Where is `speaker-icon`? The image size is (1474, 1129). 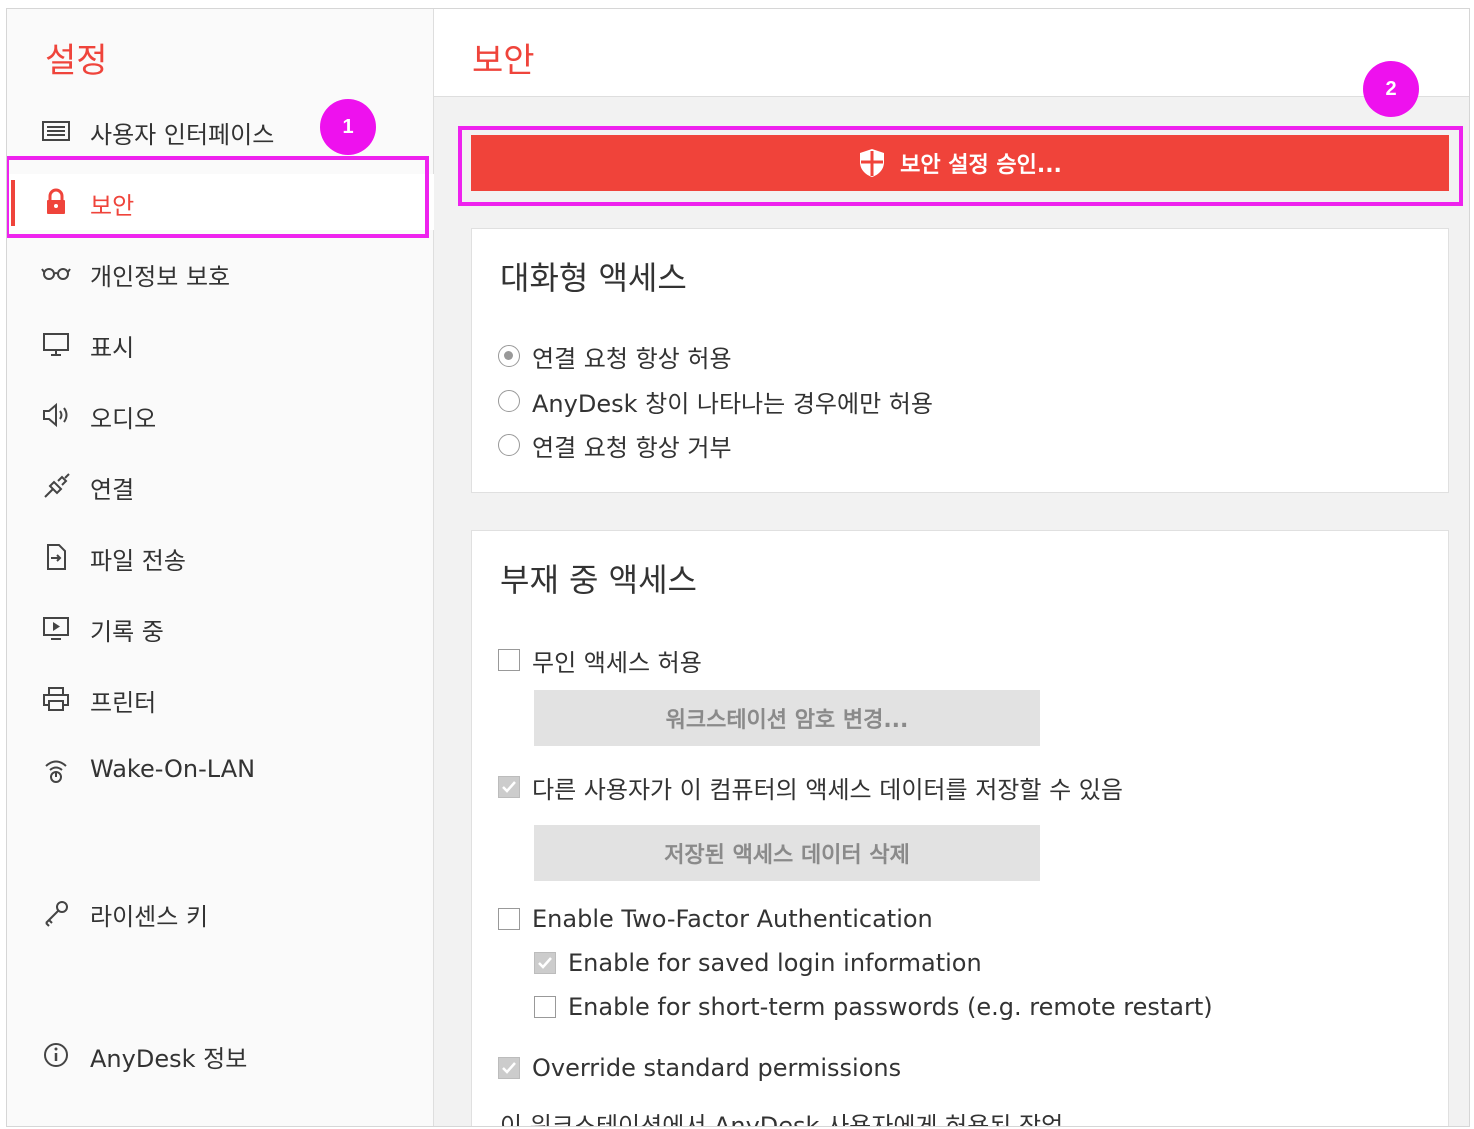
speaker-icon is located at coordinates (56, 415).